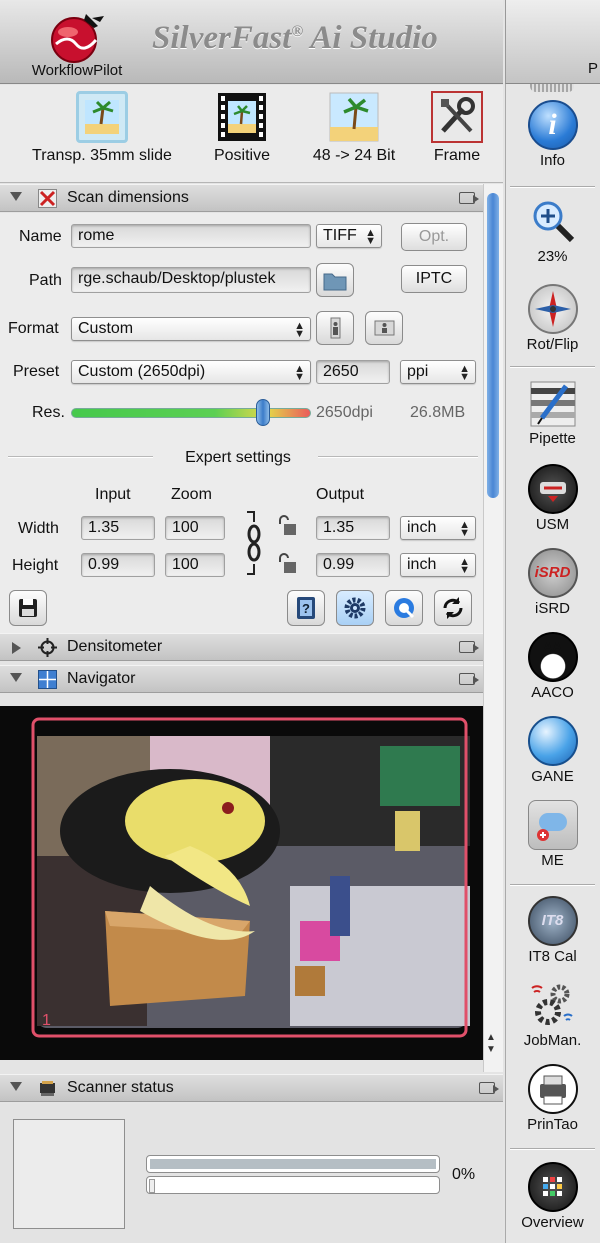 Image resolution: width=600 pixels, height=1243 pixels. Describe the element at coordinates (552, 344) in the screenshot. I see `tool-rot-flip-label: Rot/Flip` at that location.